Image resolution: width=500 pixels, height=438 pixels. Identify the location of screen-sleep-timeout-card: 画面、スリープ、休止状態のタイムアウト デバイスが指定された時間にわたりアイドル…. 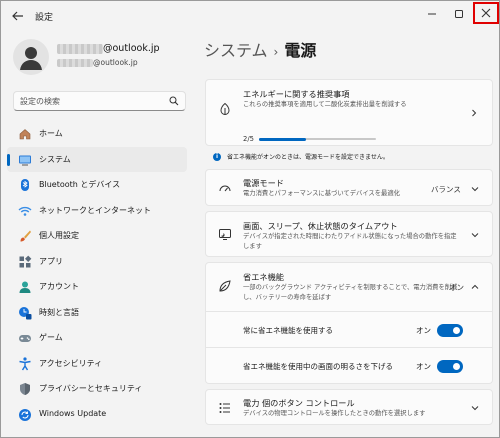
(349, 234).